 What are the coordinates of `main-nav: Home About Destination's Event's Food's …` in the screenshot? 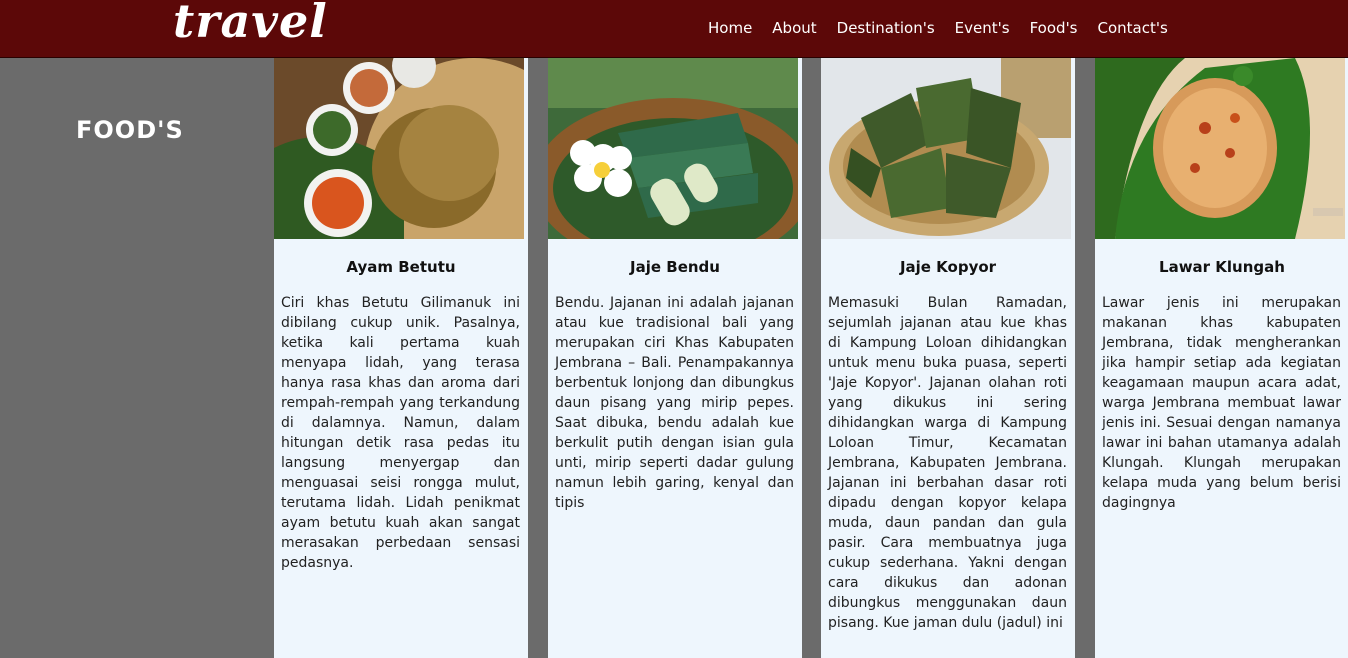 It's located at (938, 28).